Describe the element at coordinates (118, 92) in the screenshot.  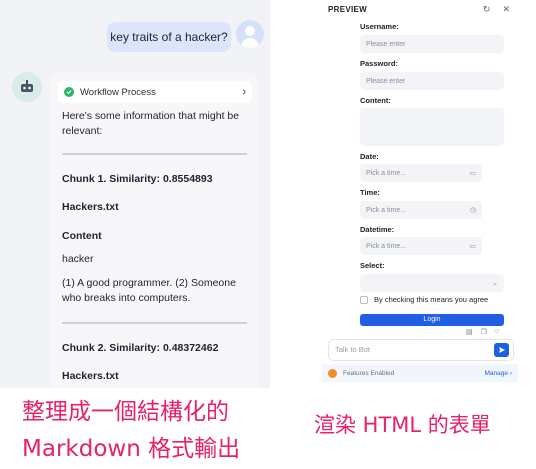
I see `workflow-label: Workflow Process` at that location.